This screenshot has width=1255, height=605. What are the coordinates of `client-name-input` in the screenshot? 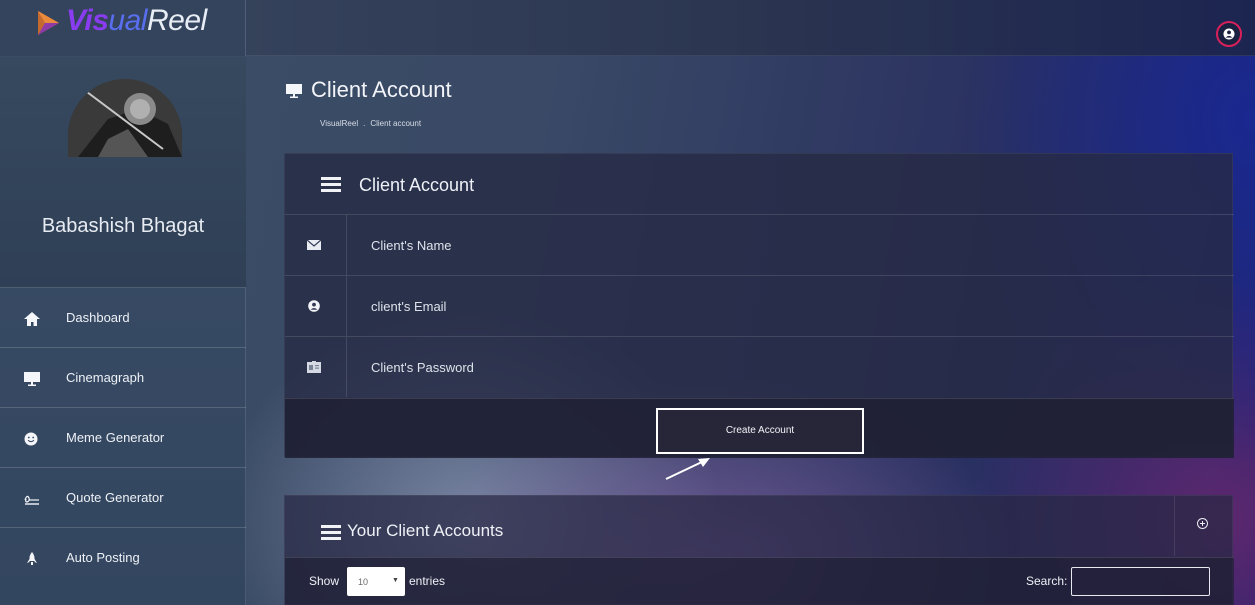 It's located at (790, 245).